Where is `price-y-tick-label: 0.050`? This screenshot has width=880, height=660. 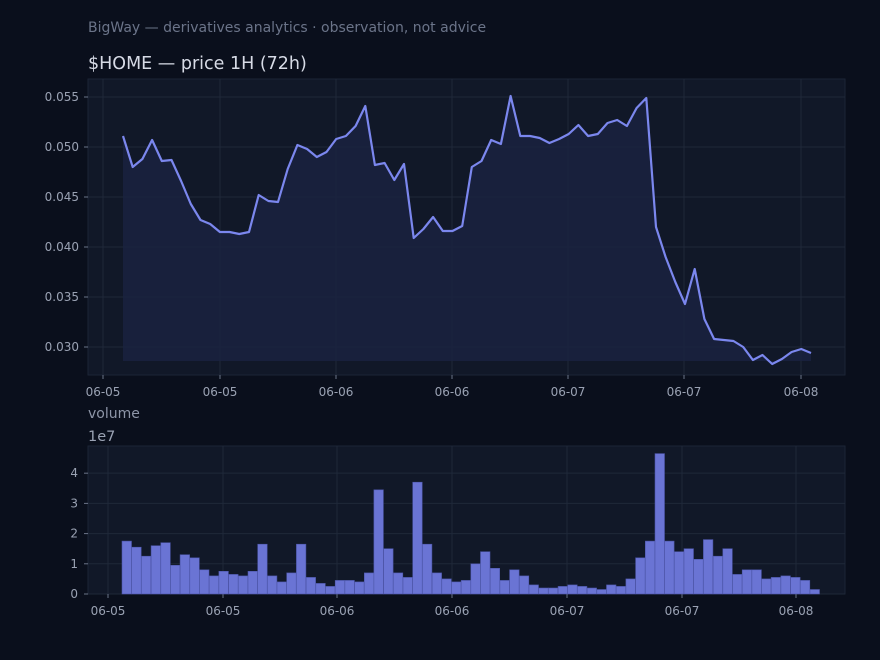
price-y-tick-label: 0.050 is located at coordinates (62, 147).